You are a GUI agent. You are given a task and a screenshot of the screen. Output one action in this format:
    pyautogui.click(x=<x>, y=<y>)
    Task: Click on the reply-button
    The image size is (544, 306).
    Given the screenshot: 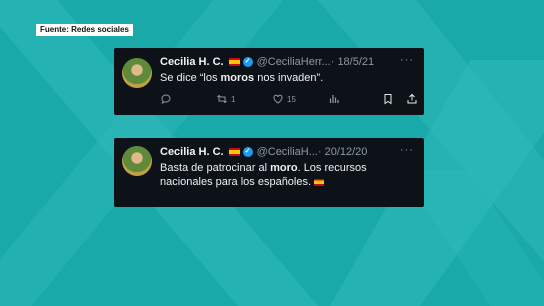 What is the action you would take?
    pyautogui.click(x=166, y=99)
    